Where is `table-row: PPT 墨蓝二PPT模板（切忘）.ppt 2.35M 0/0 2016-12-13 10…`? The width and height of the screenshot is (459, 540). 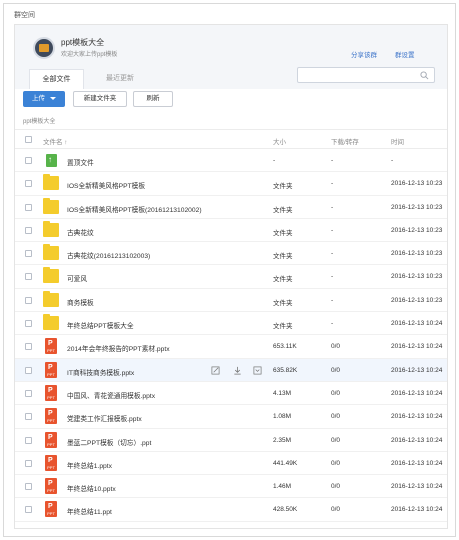 table-row: PPT 墨蓝二PPT模板（切忘）.ppt 2.35M 0/0 2016-12-13 10… is located at coordinates (231, 440).